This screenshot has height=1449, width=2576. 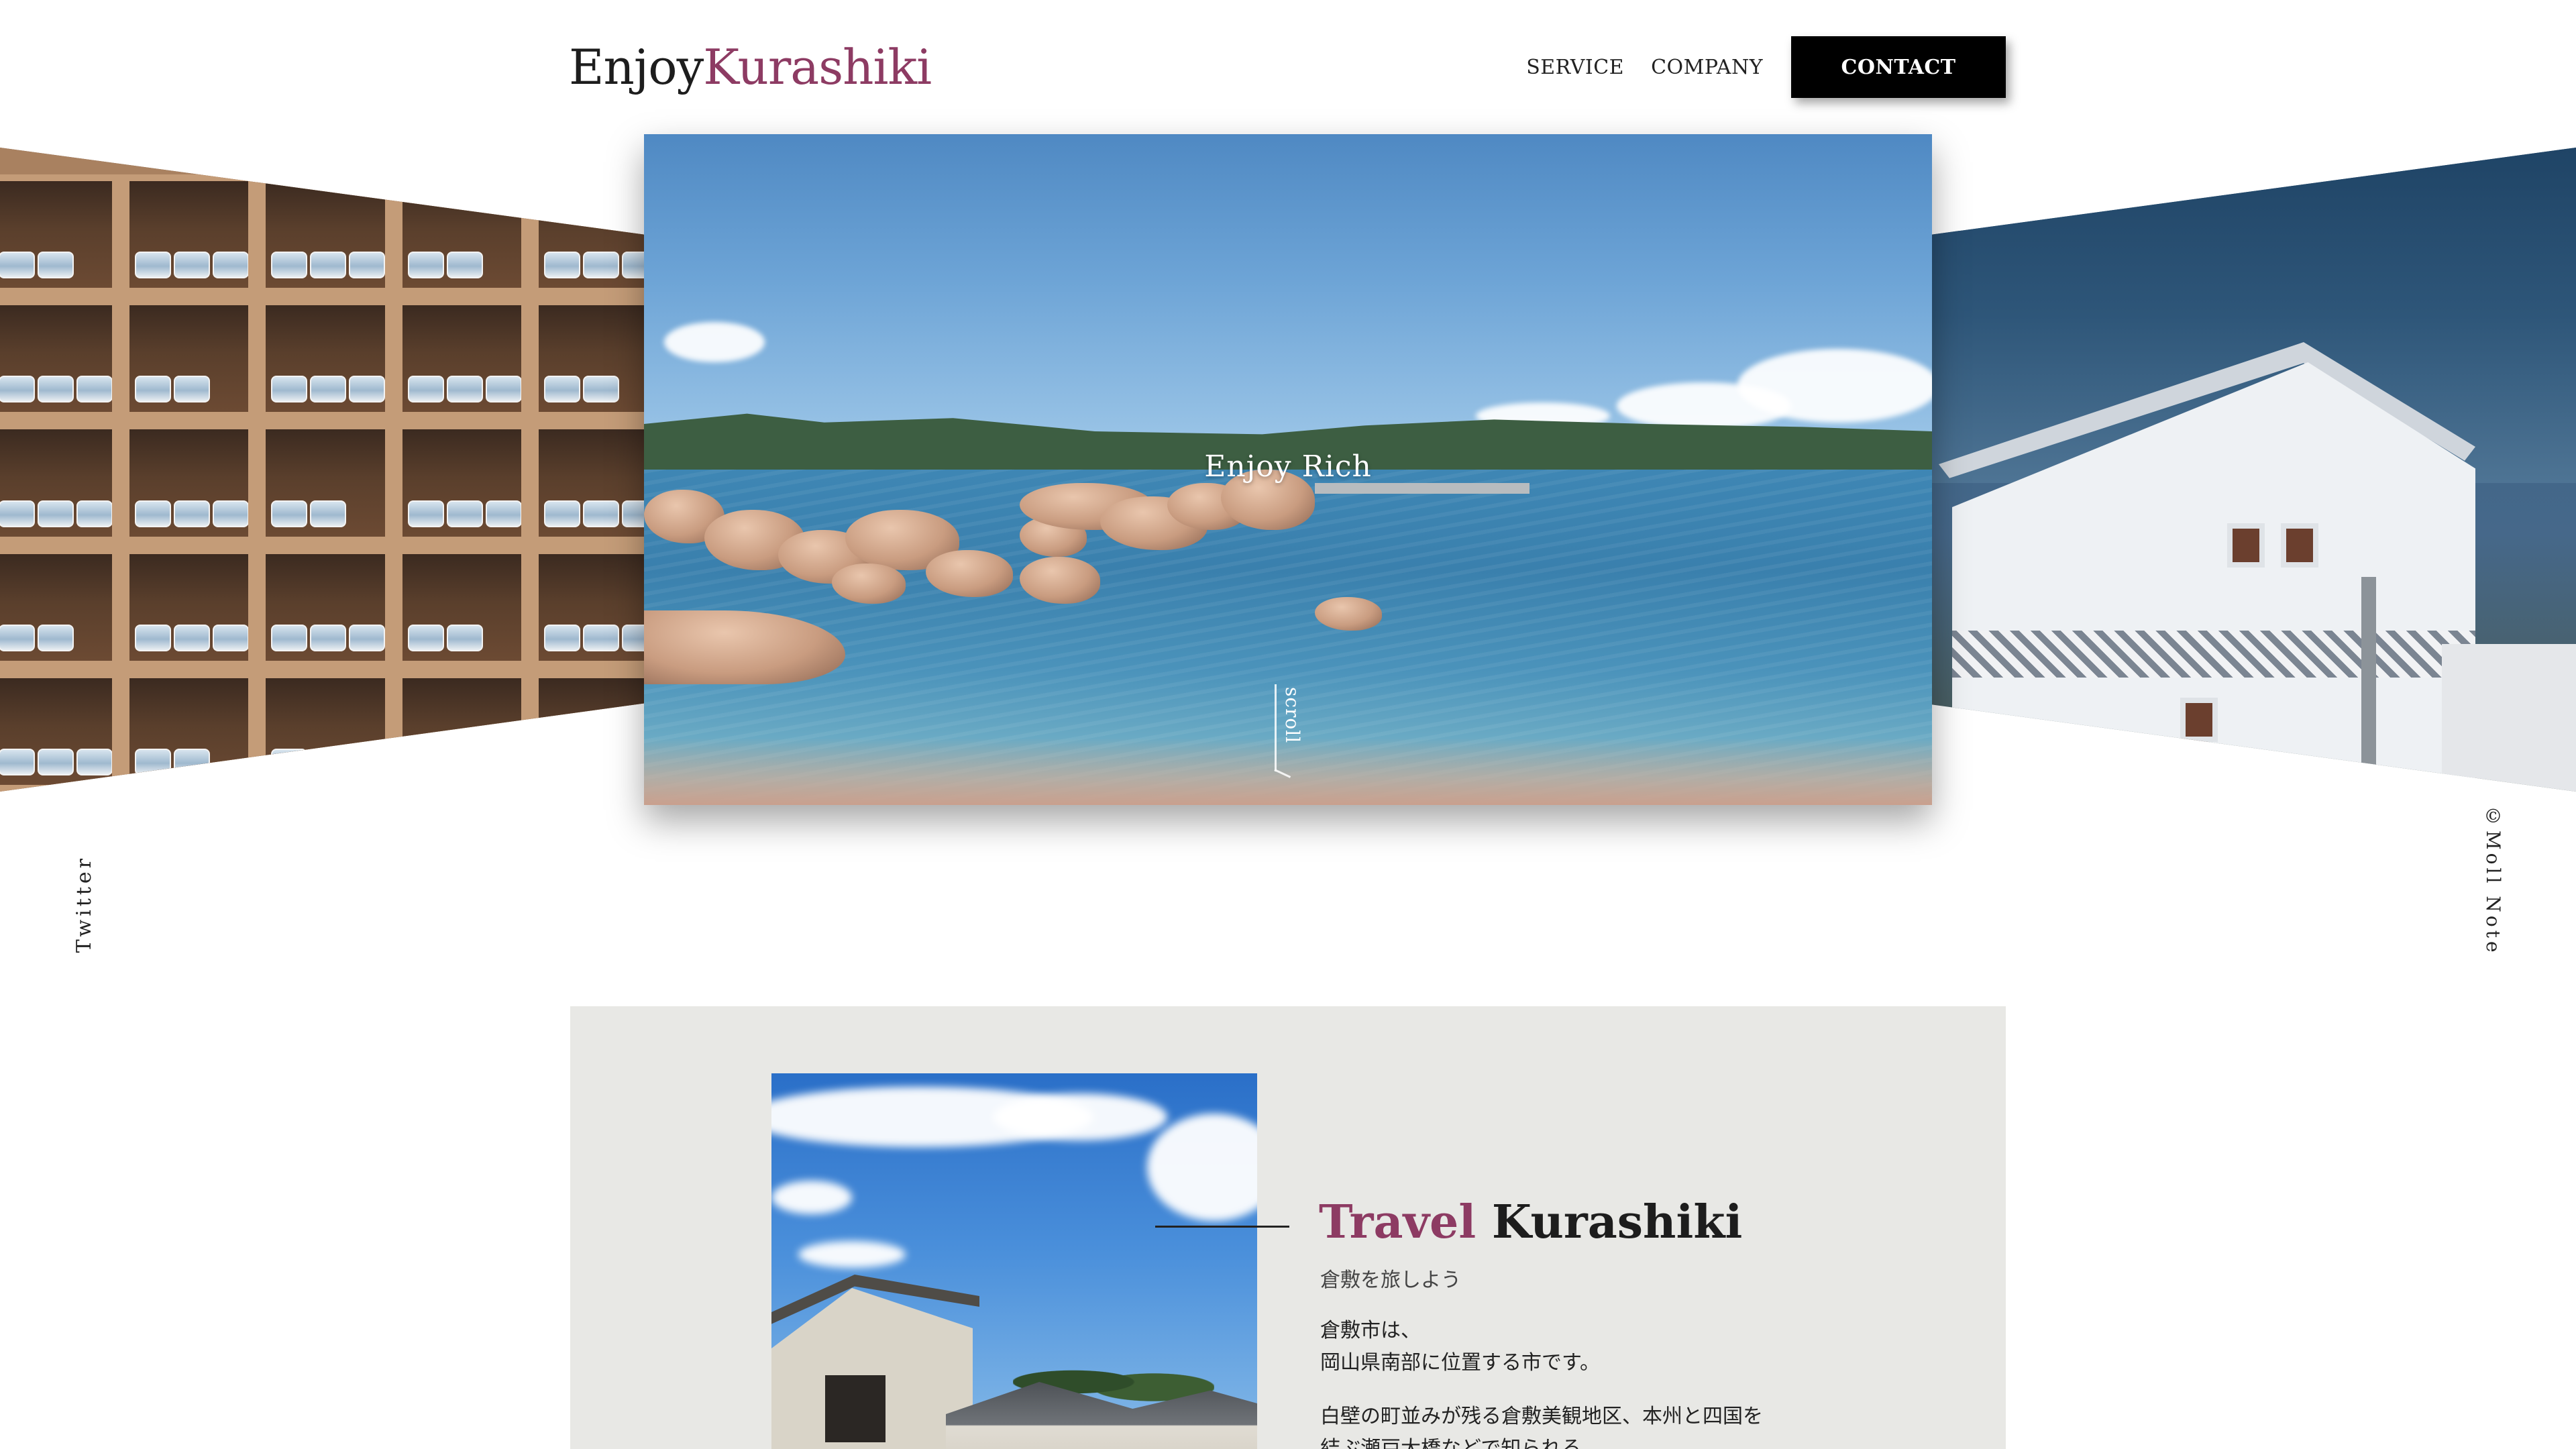 What do you see at coordinates (2254, 470) in the screenshot?
I see `hero-slide-right-warehouse` at bounding box center [2254, 470].